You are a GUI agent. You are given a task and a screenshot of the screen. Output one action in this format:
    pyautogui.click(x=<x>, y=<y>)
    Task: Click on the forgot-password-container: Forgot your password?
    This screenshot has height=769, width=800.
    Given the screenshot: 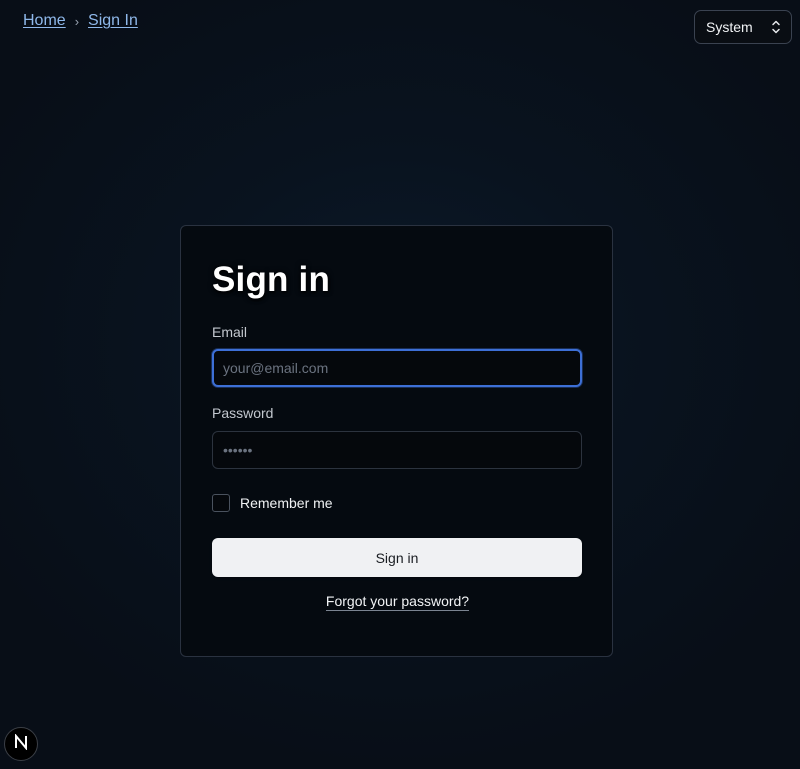 What is the action you would take?
    pyautogui.click(x=397, y=602)
    